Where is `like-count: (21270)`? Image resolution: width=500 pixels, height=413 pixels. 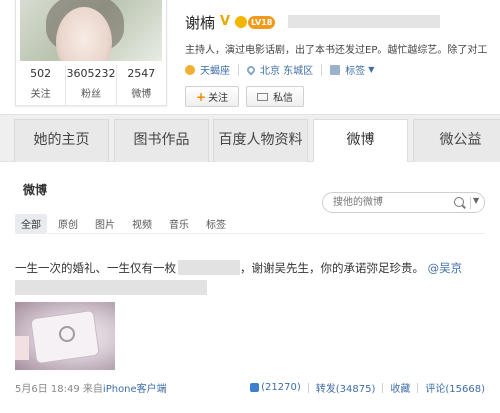
like-count: (21270) is located at coordinates (281, 387).